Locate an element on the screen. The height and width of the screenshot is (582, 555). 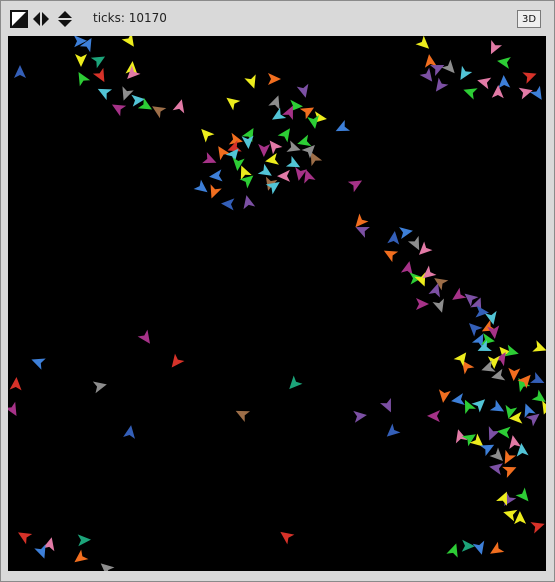
3d-view-button: 3D is located at coordinates (529, 19).